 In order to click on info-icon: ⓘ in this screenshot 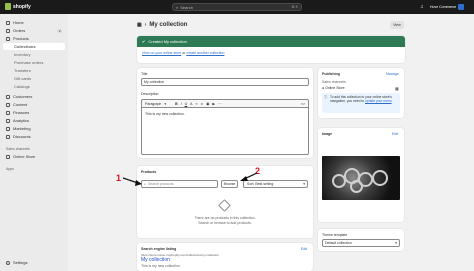, I will do `click(326, 97)`.